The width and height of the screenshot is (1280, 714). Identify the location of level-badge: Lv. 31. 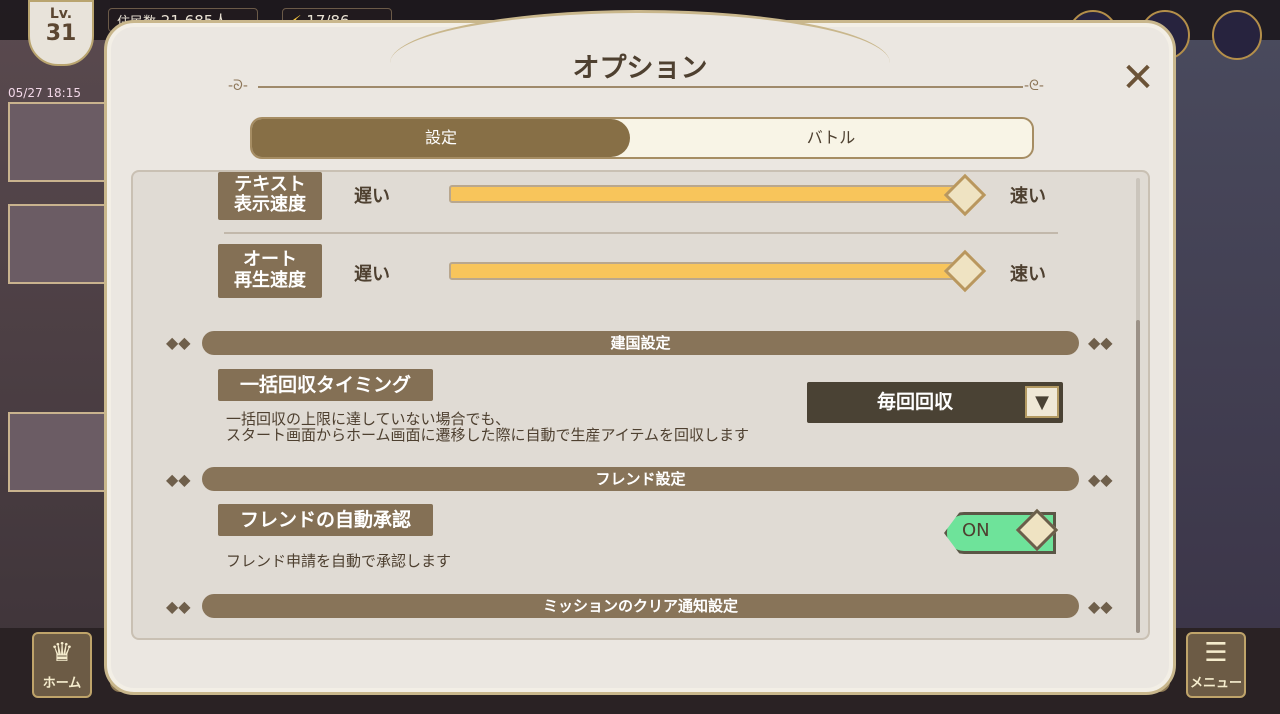
(61, 33).